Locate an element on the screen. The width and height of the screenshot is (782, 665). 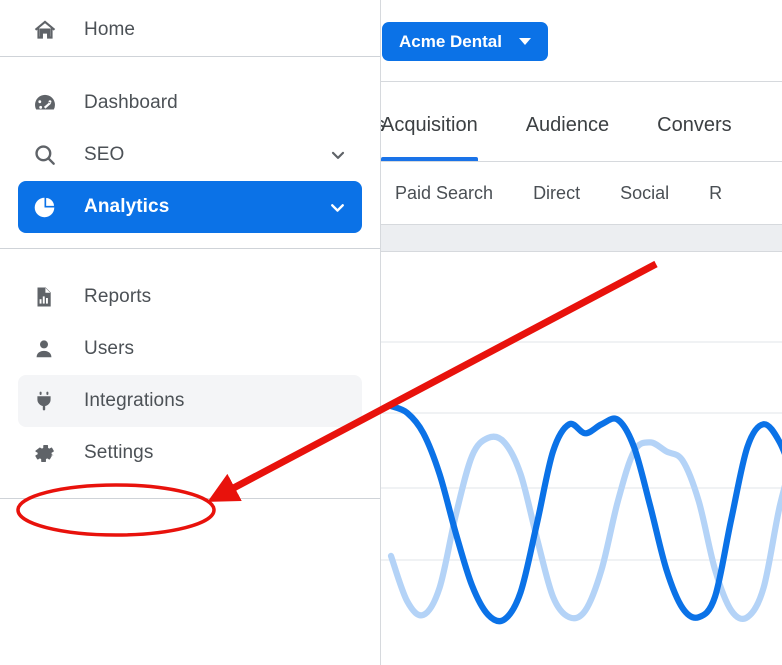
sidebar-group-primary: Home is located at coordinates (190, 28).